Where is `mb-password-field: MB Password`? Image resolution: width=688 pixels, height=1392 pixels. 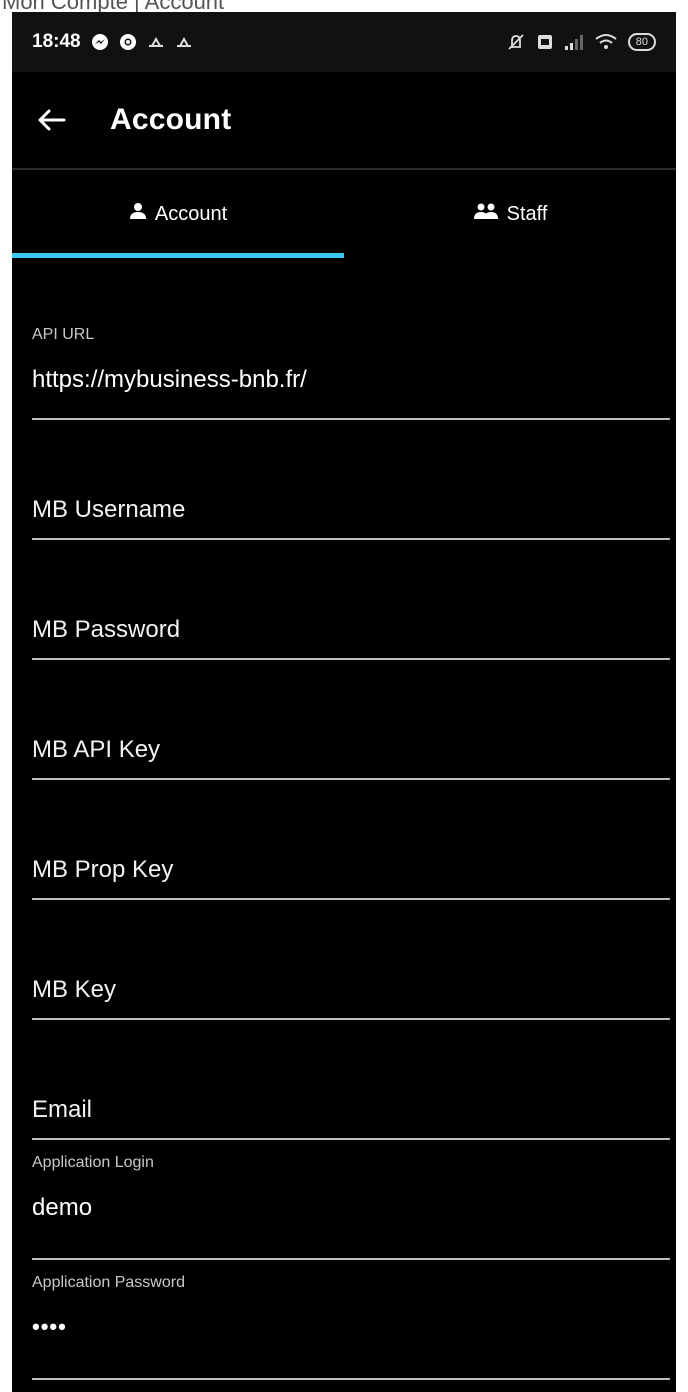 mb-password-field: MB Password is located at coordinates (351, 600).